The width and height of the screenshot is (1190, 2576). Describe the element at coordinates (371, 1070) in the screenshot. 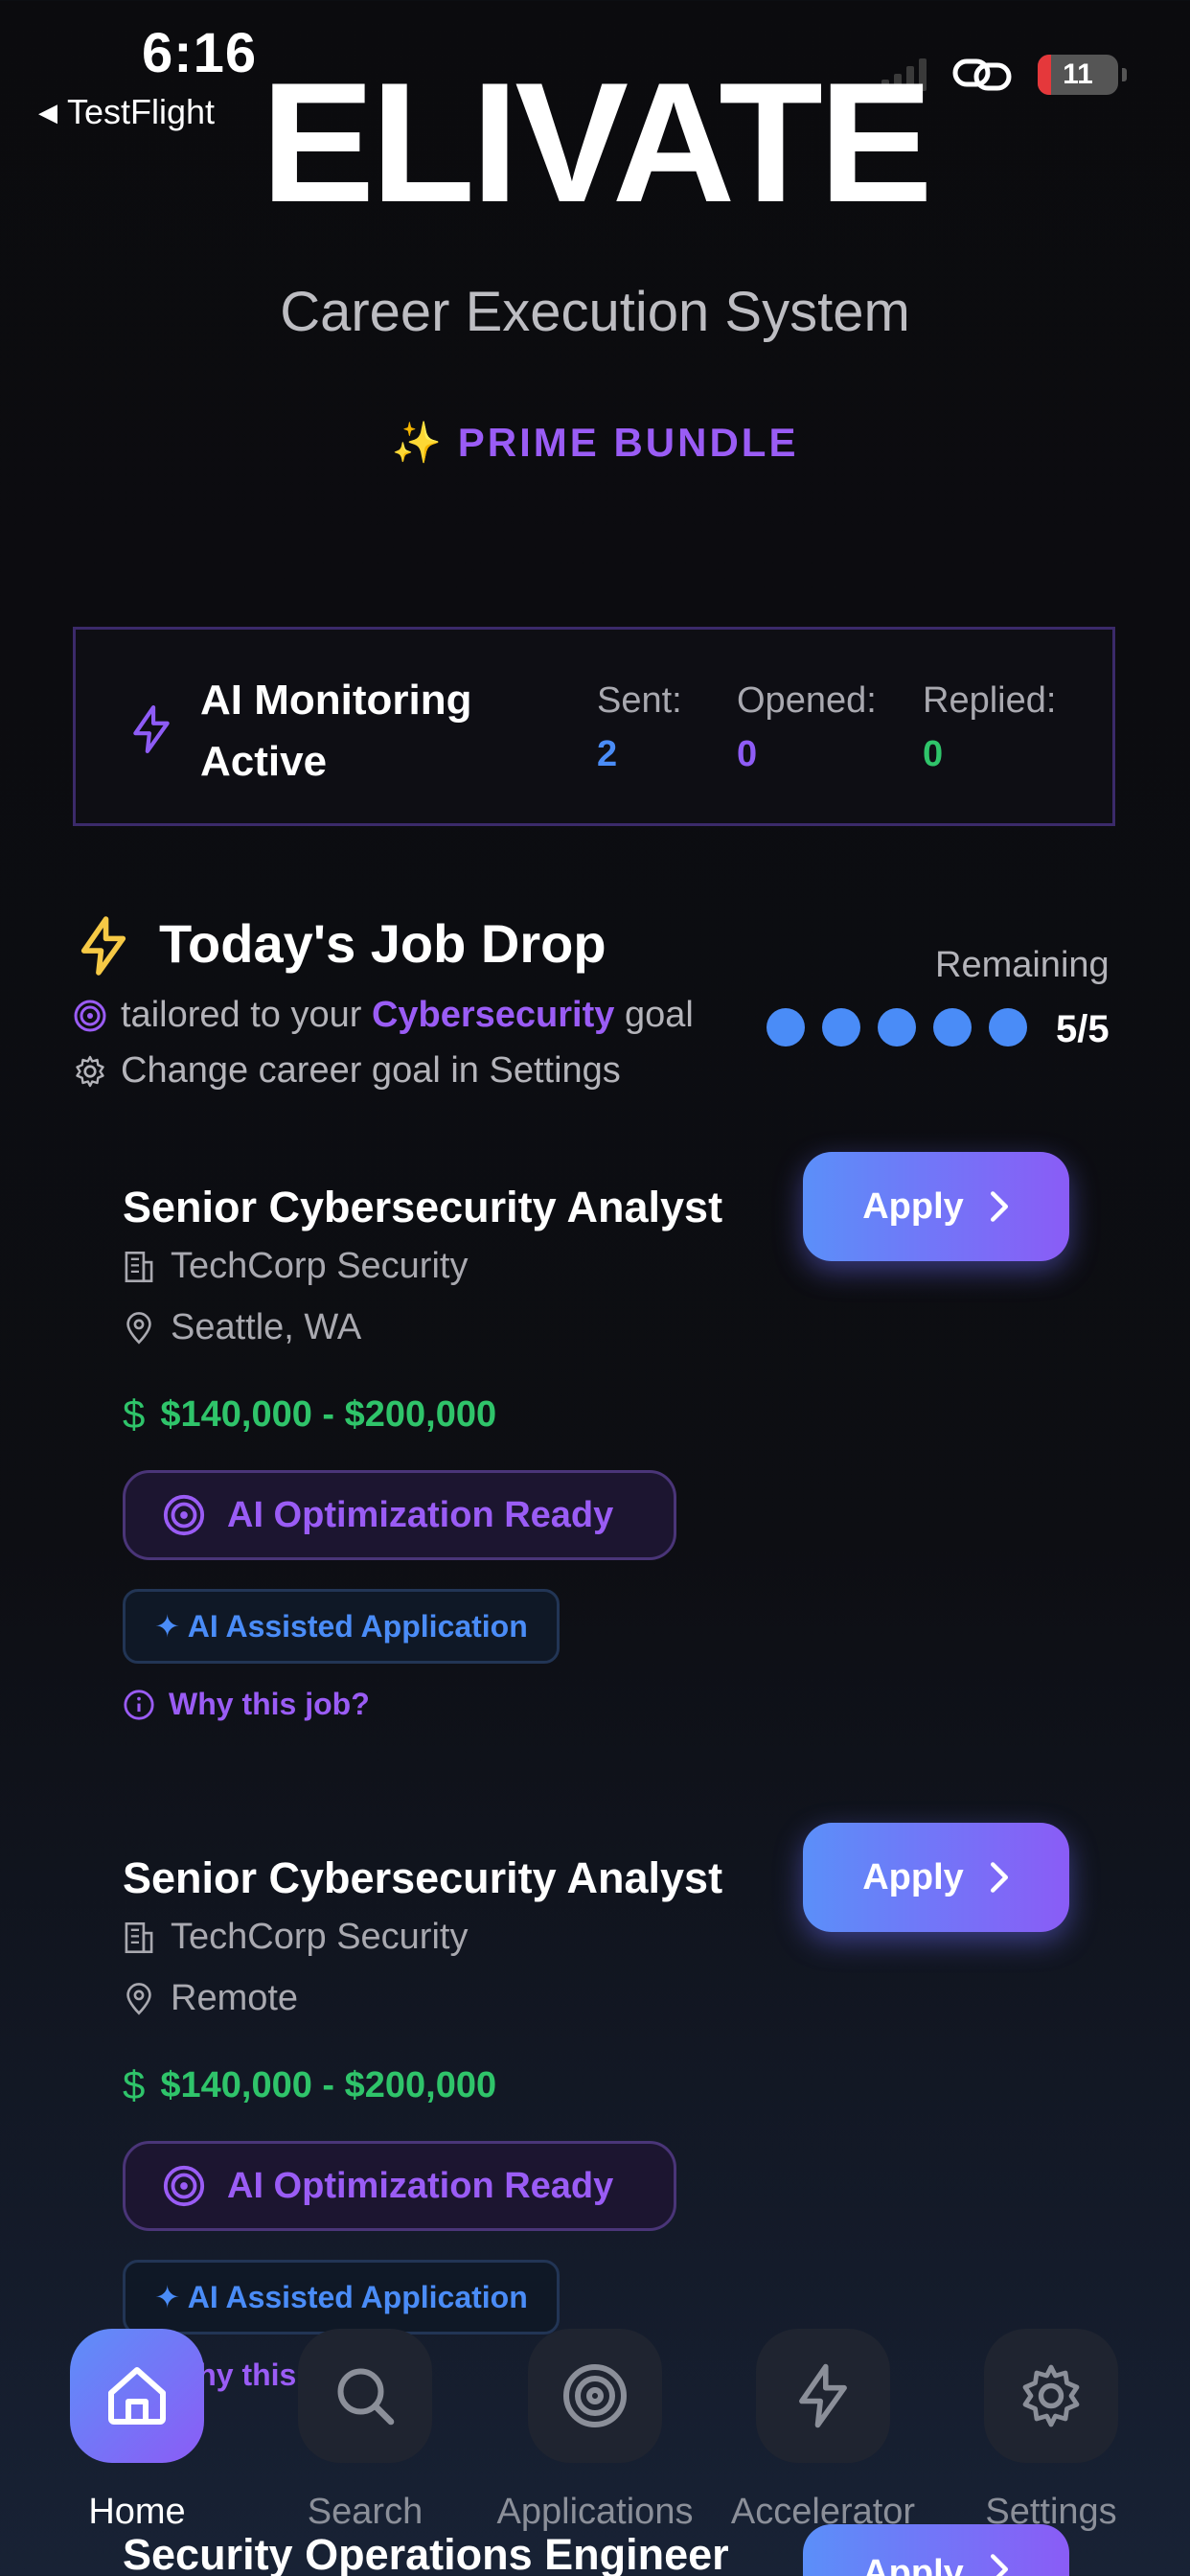

I see `change-goal-text: Change career goal in Settings` at that location.